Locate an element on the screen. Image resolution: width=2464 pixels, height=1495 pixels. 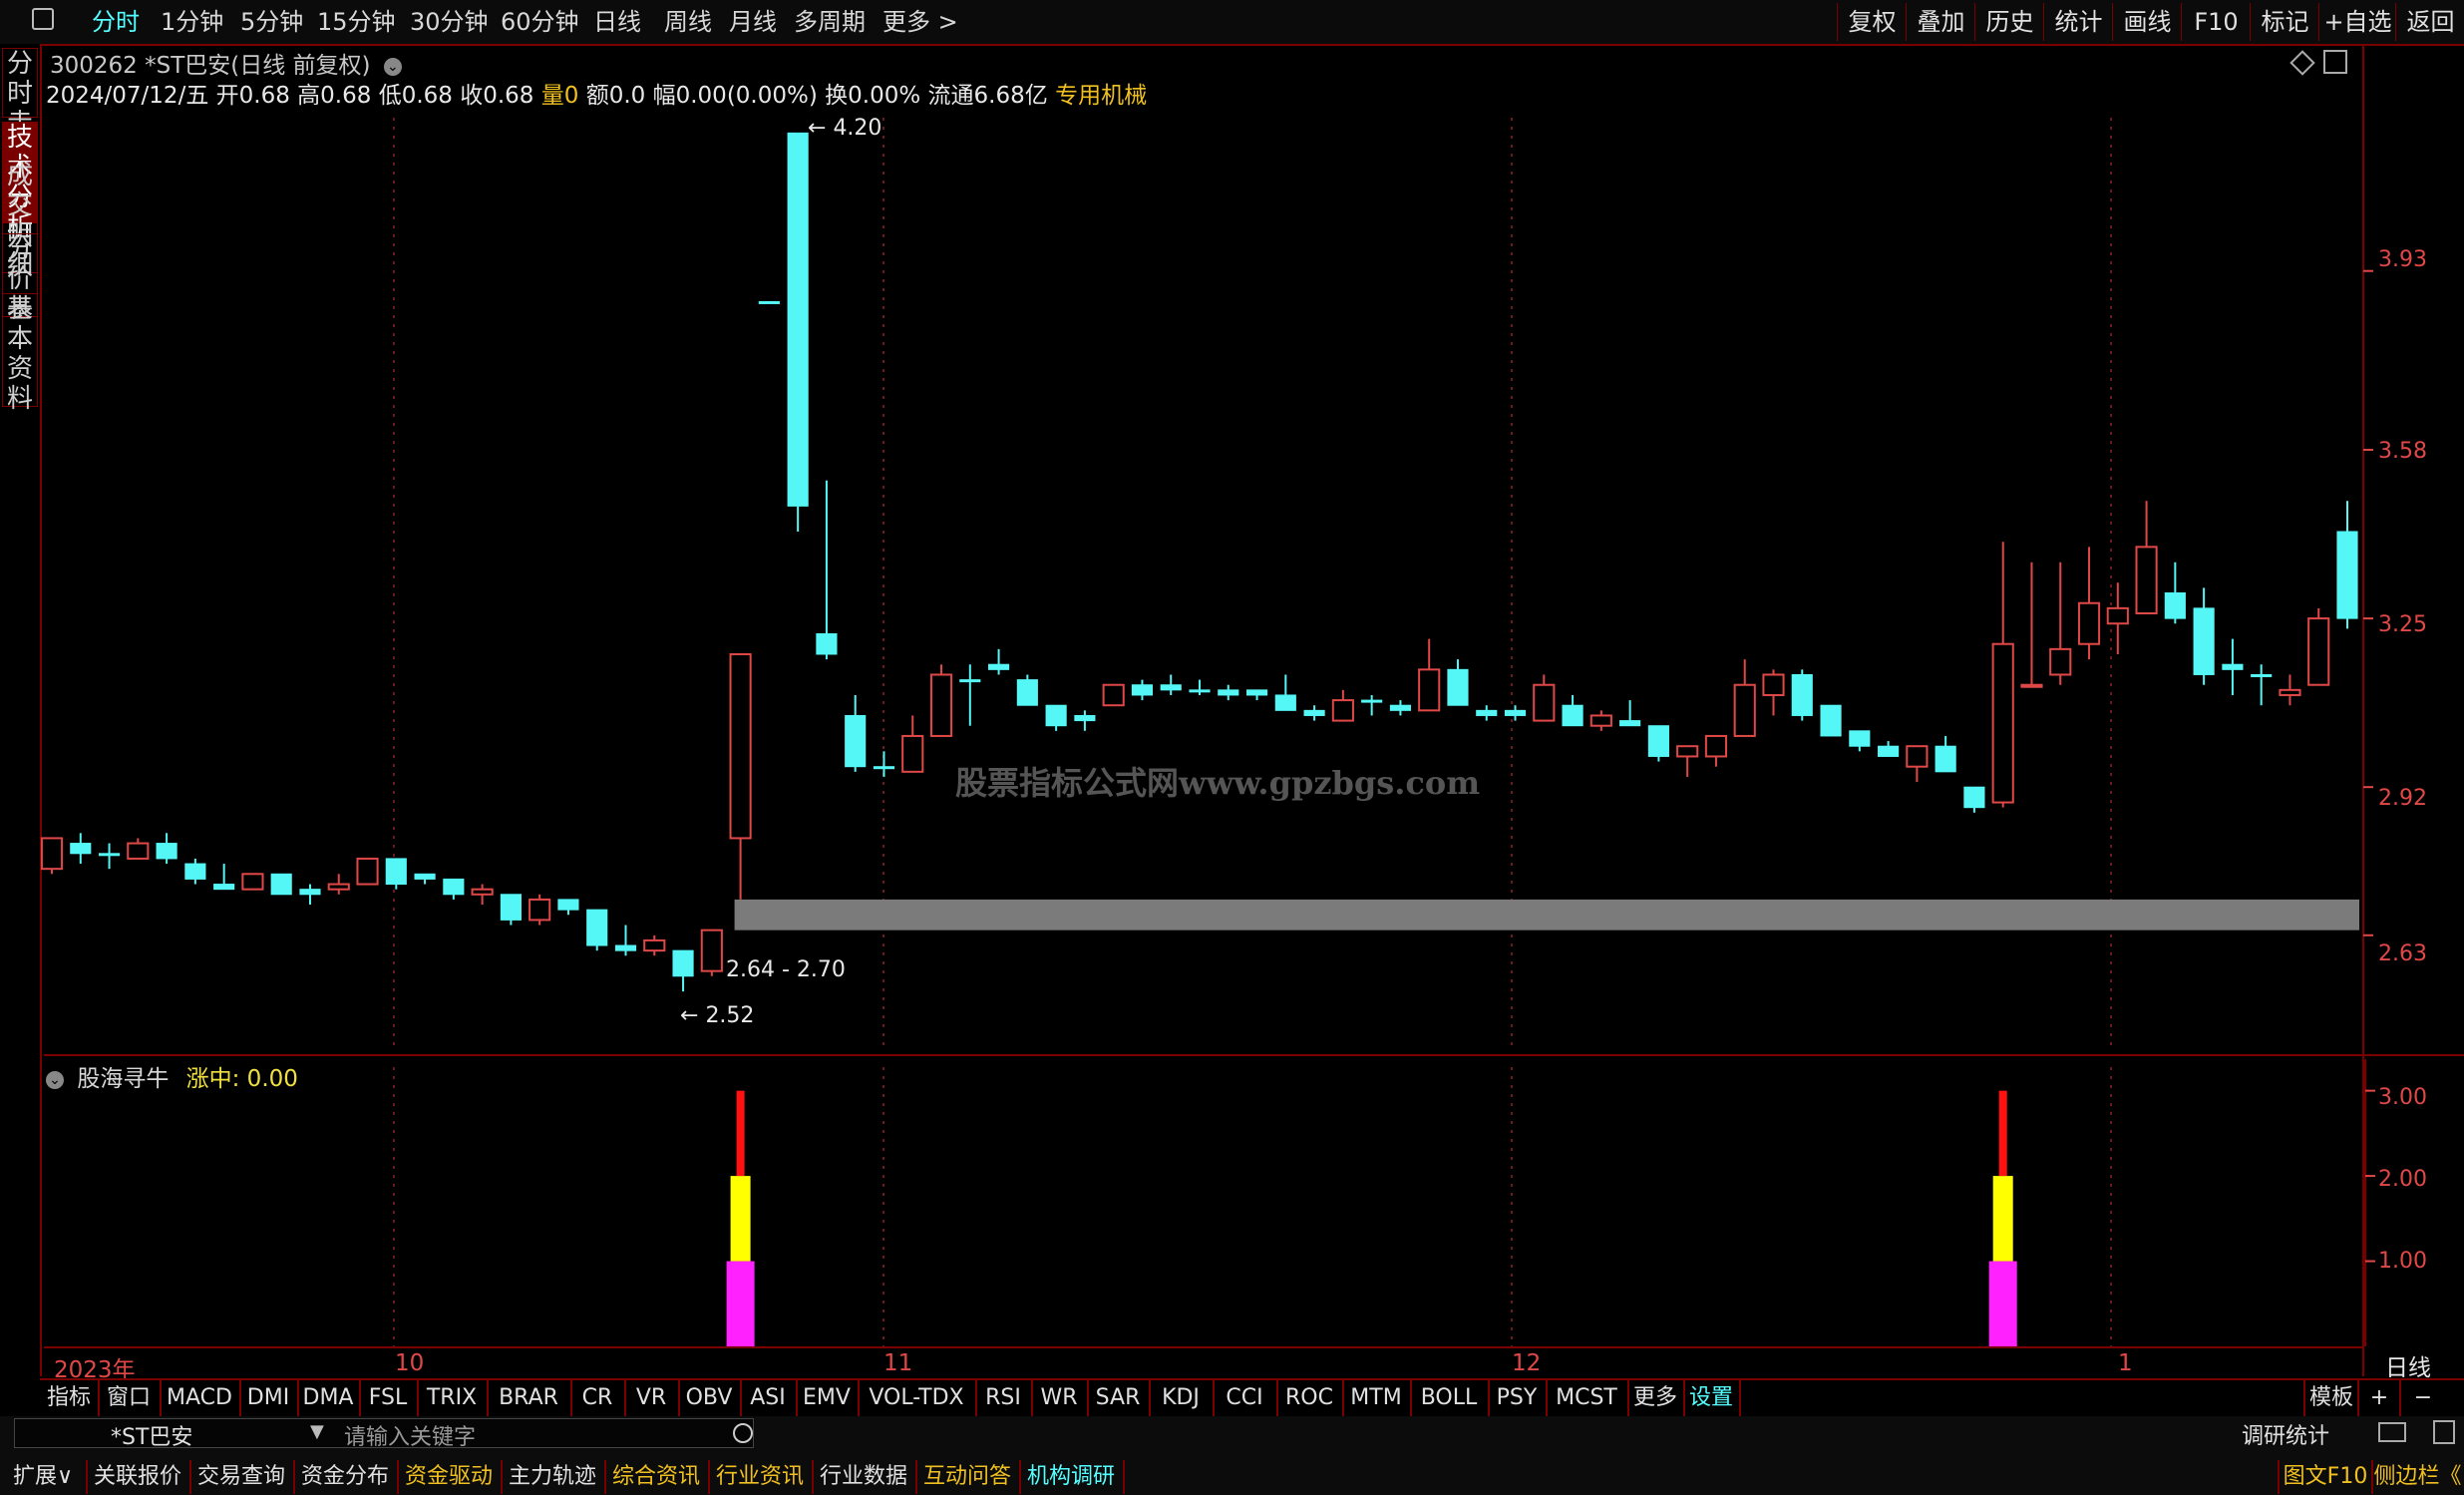
search-placeholder: 请输入关键字 is located at coordinates (410, 1435).